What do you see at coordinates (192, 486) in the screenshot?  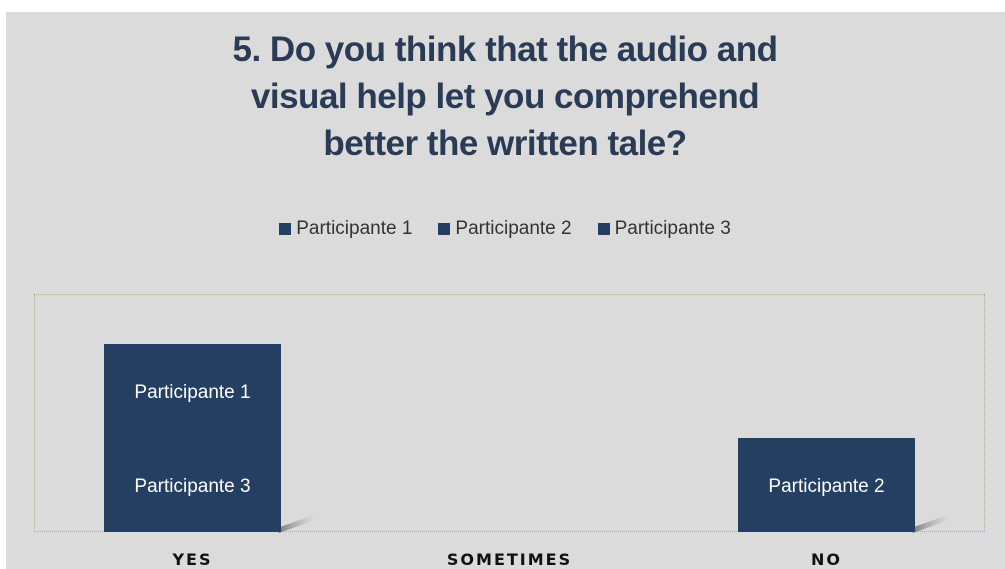 I see `data-label: Participante 3` at bounding box center [192, 486].